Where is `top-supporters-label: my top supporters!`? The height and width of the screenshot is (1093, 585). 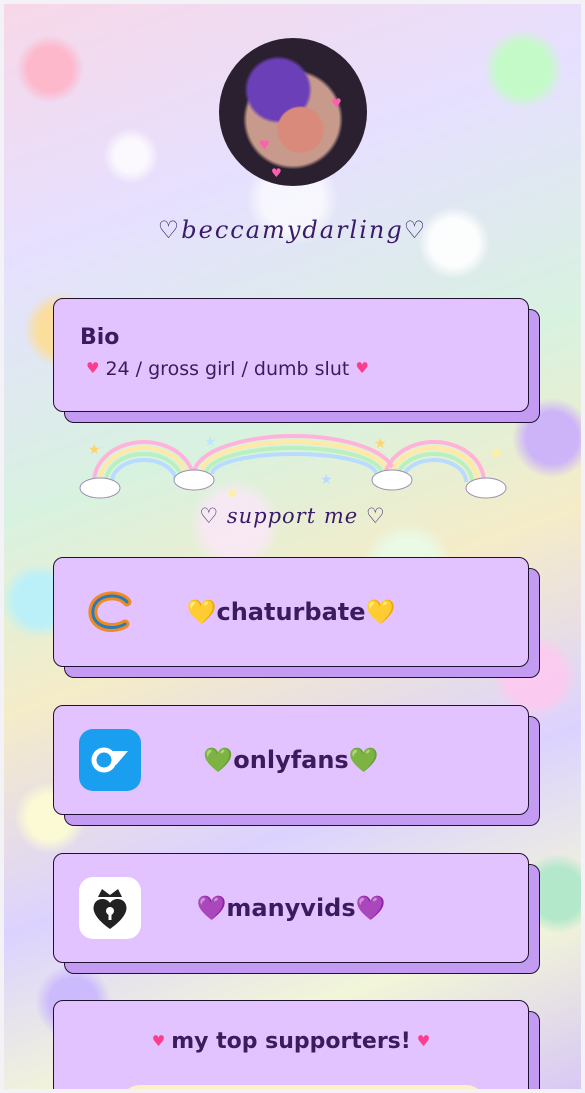 top-supporters-label: my top supporters! is located at coordinates (291, 1041).